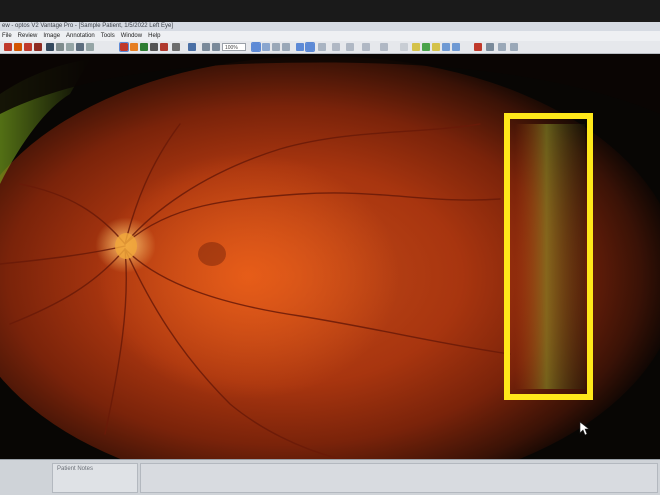 This screenshot has height=495, width=660. Describe the element at coordinates (366, 47) in the screenshot. I see `measure-icon` at that location.